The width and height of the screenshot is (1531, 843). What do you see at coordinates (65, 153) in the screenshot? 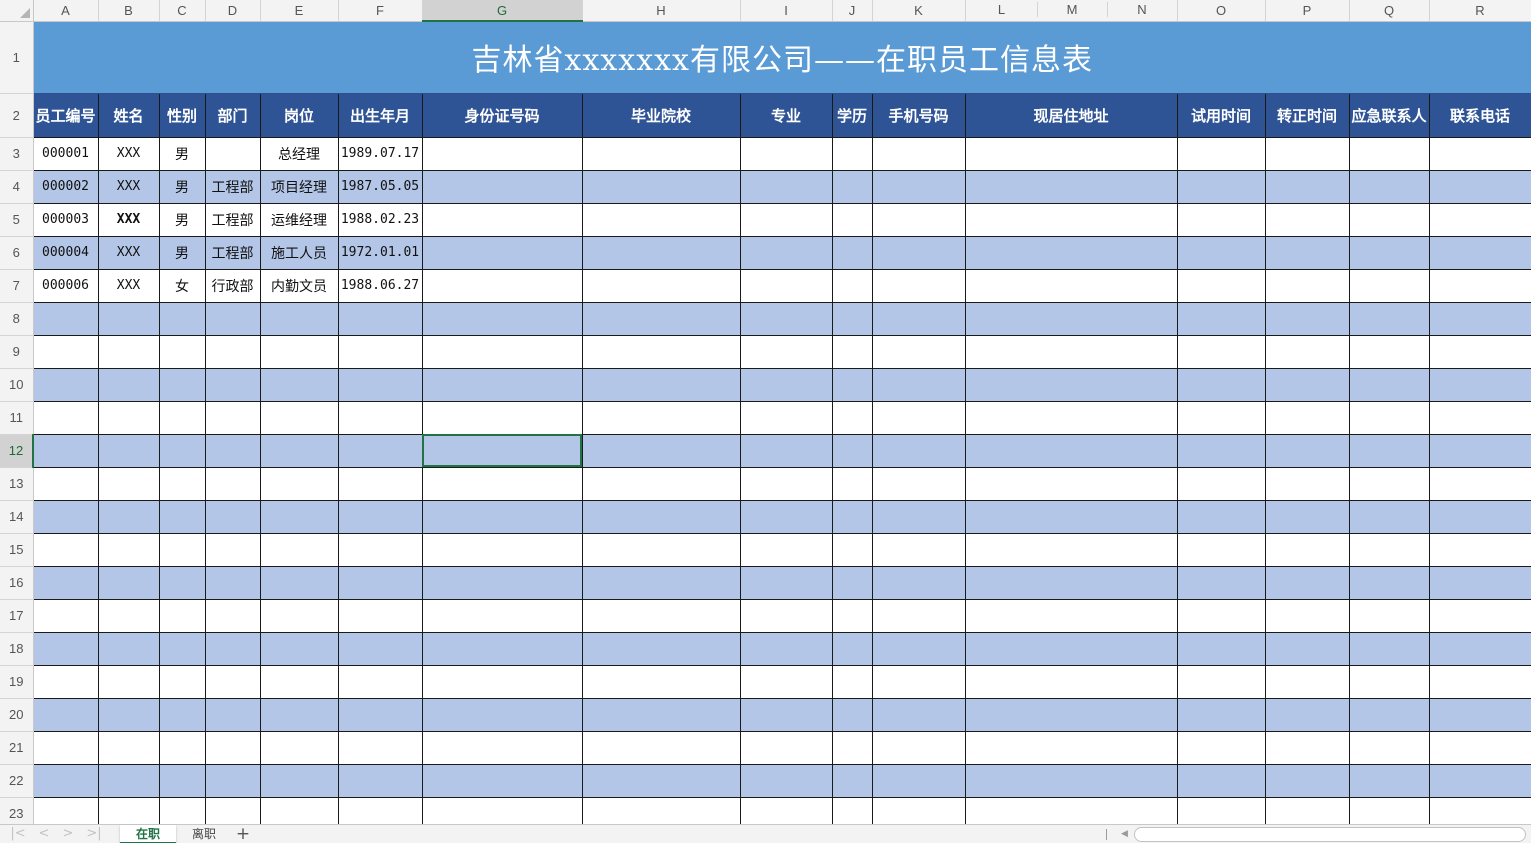
I see `grid-cell: 000001` at bounding box center [65, 153].